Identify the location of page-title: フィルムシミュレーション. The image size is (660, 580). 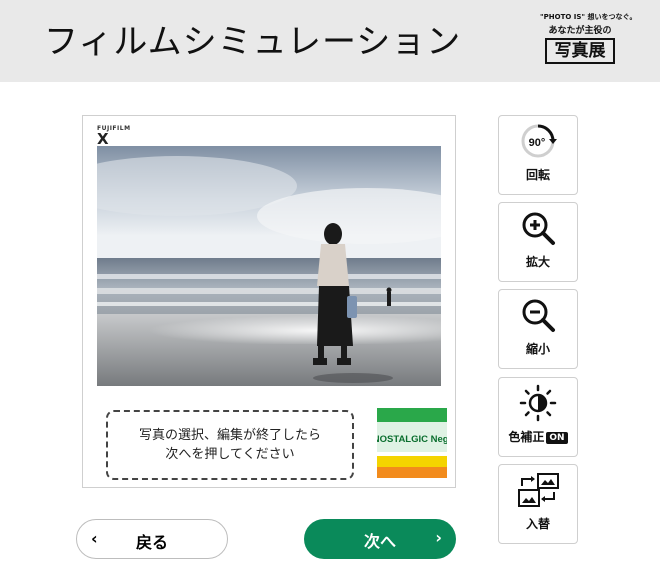
(253, 42).